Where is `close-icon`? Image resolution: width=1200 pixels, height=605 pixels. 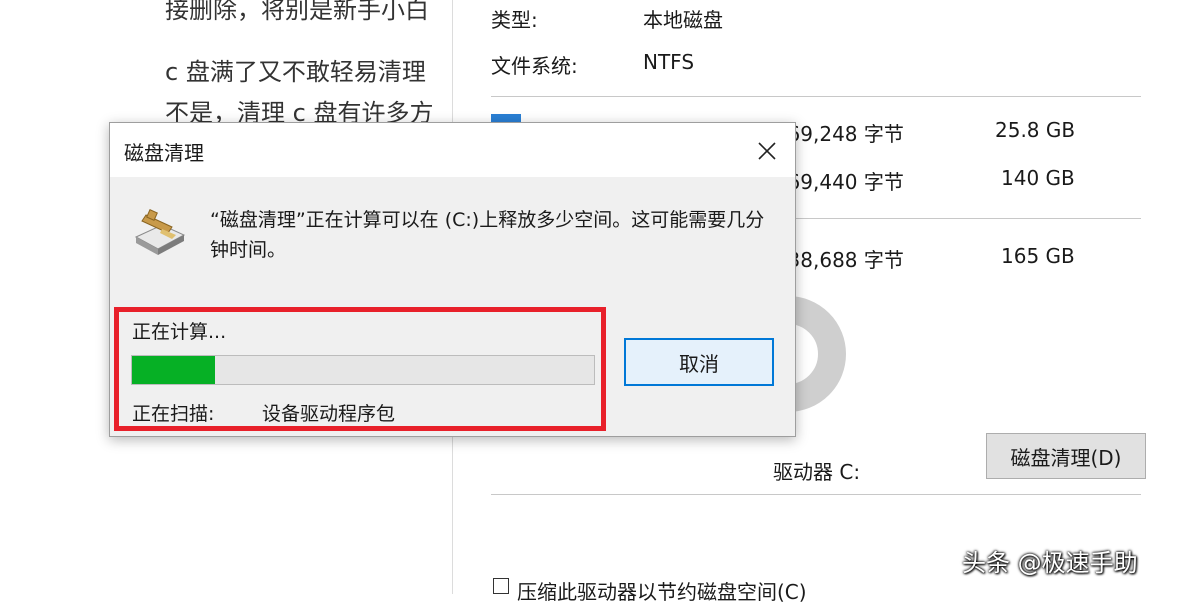
close-icon is located at coordinates (767, 151).